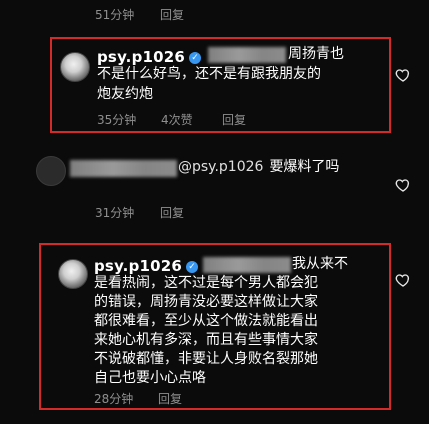 The height and width of the screenshot is (424, 429). What do you see at coordinates (206, 283) in the screenshot?
I see `comment-text: 是看热闹，这不过是每个男人都会犯` at bounding box center [206, 283].